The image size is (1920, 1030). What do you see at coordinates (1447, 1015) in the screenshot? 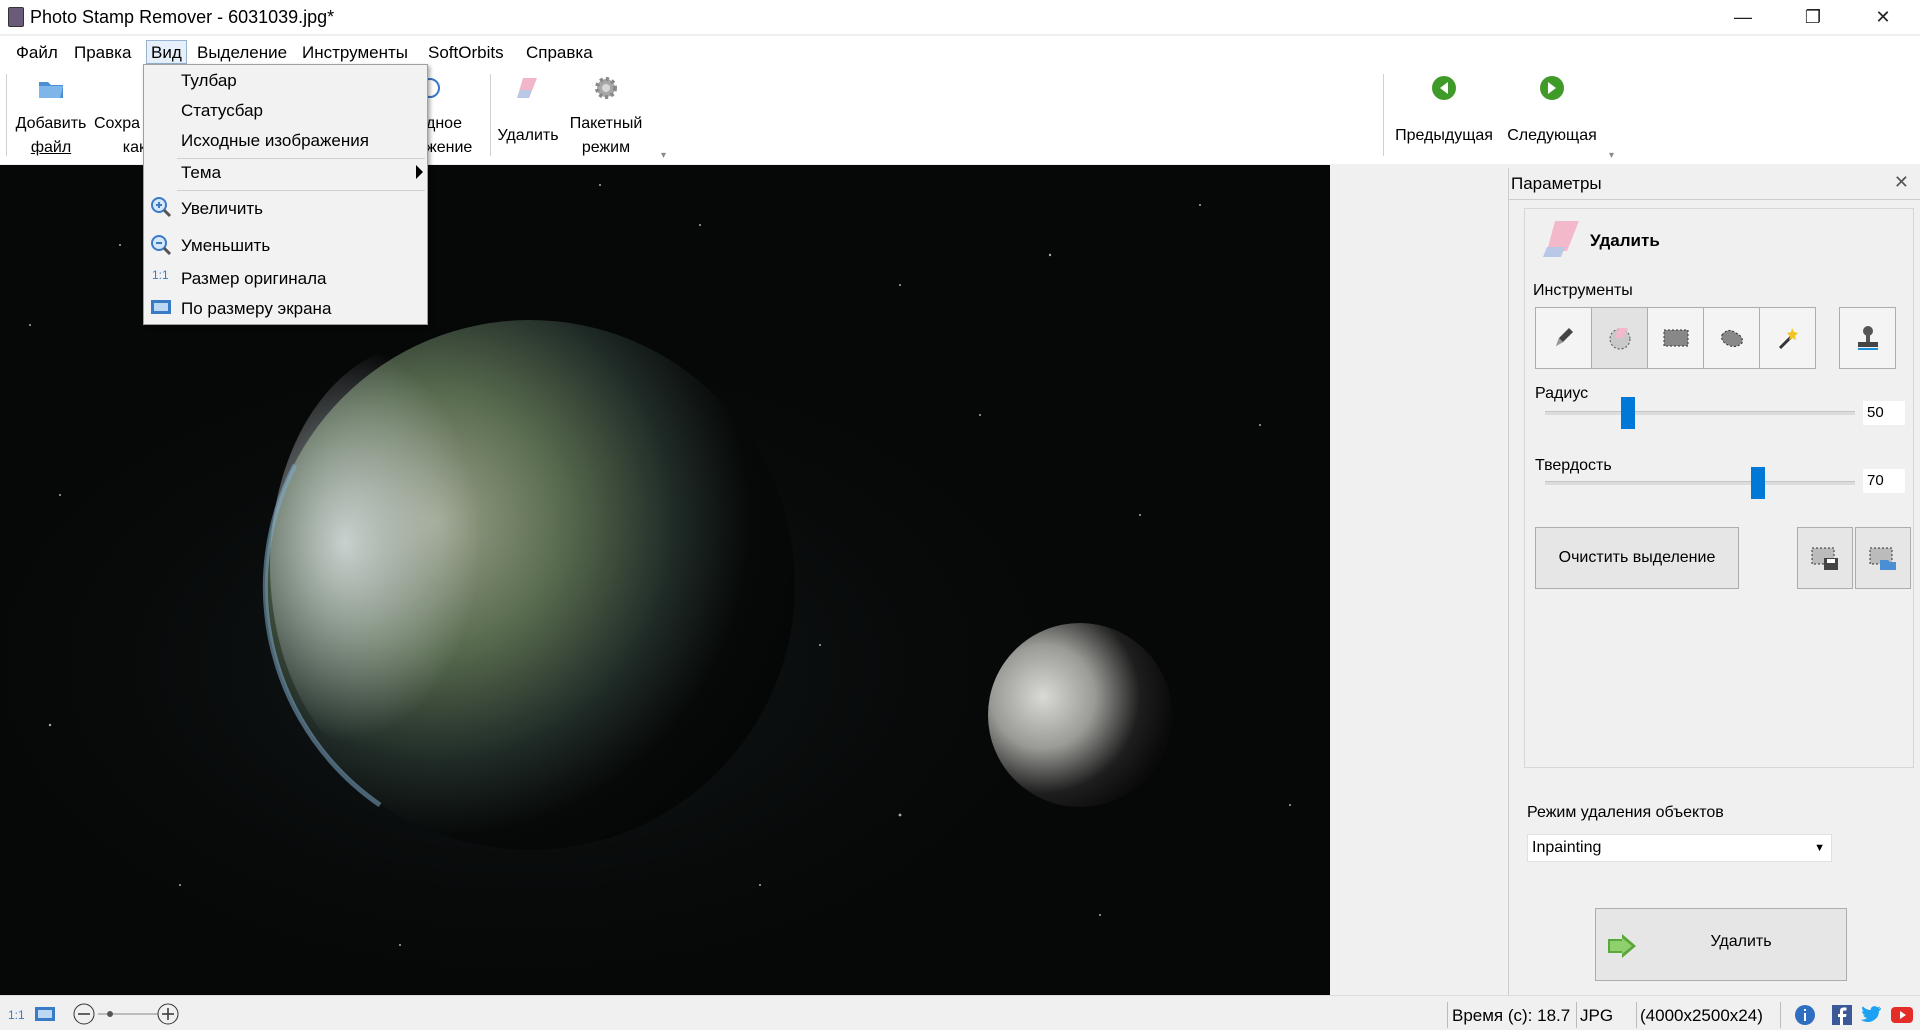
I see `status-separator` at bounding box center [1447, 1015].